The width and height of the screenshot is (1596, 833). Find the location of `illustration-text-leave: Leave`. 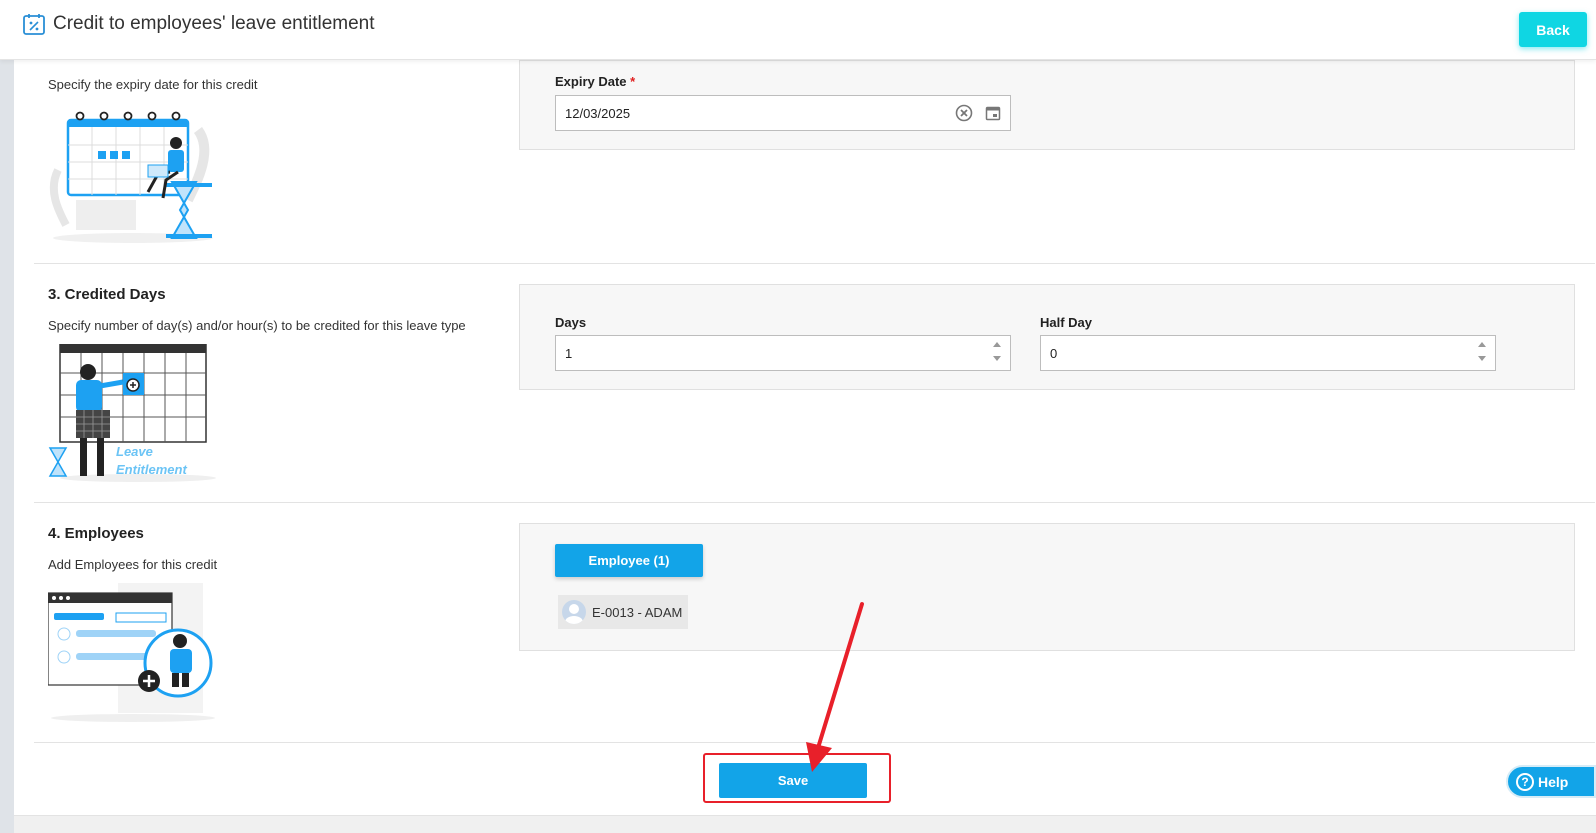

illustration-text-leave: Leave is located at coordinates (134, 451).